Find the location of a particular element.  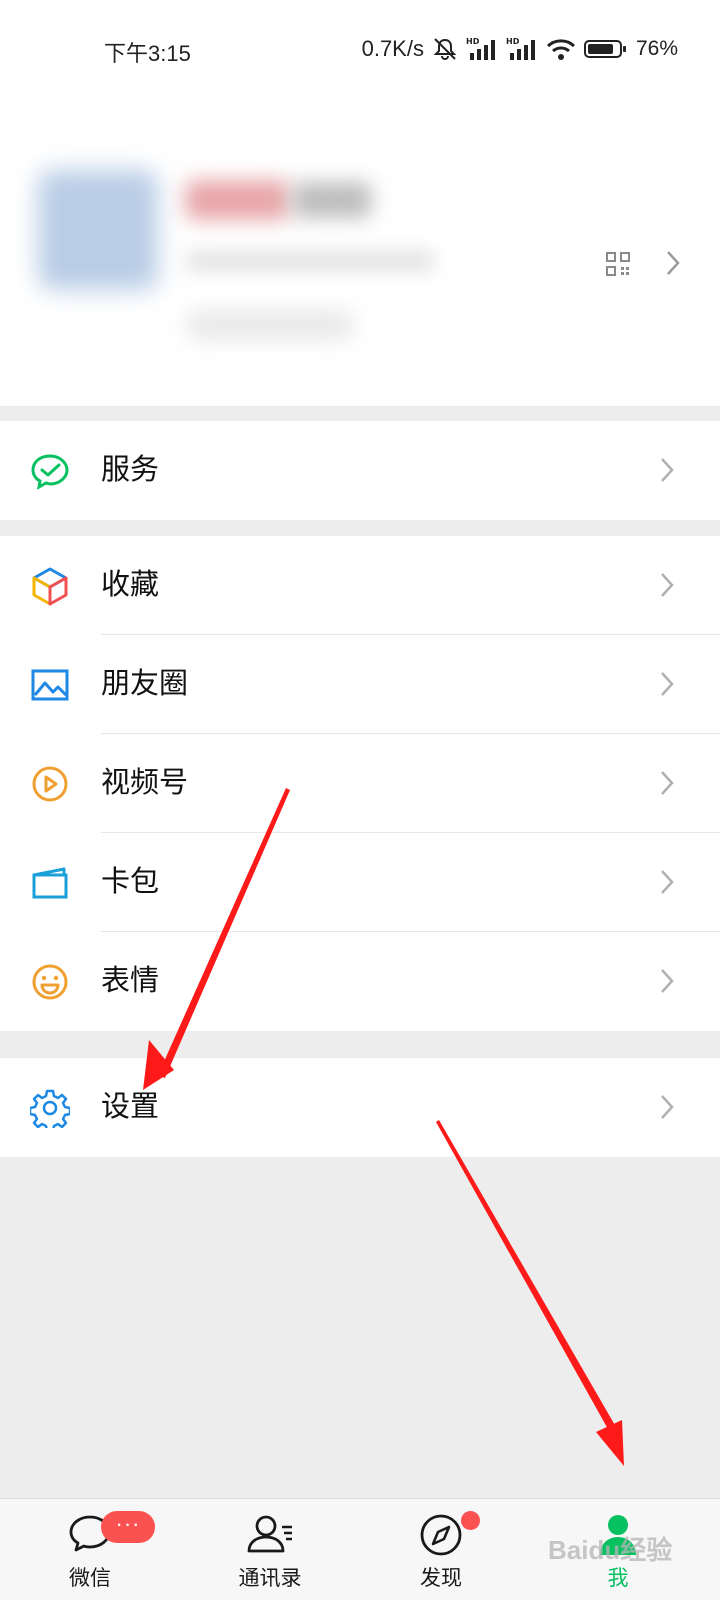

tab-discover: 发现 is located at coordinates (441, 1549).